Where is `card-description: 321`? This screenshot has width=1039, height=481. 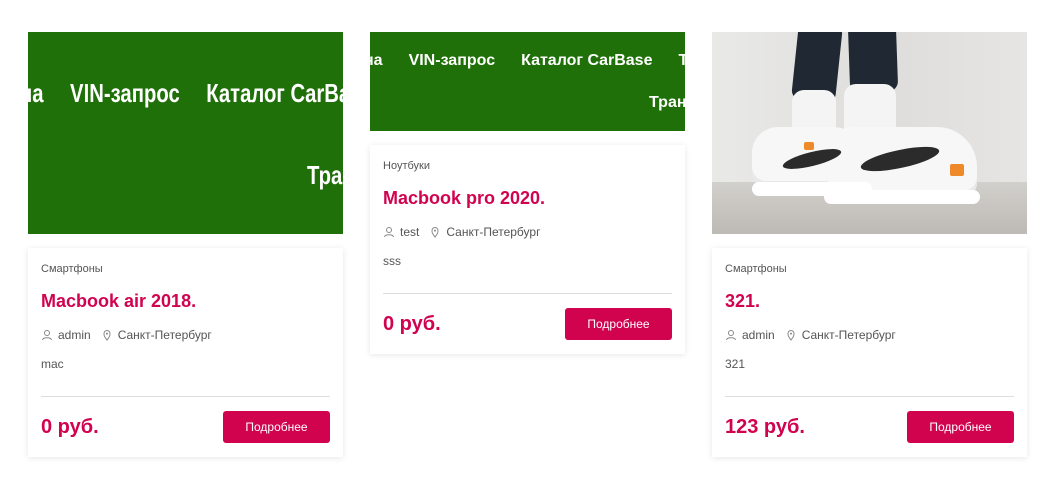
card-description: 321 is located at coordinates (735, 364).